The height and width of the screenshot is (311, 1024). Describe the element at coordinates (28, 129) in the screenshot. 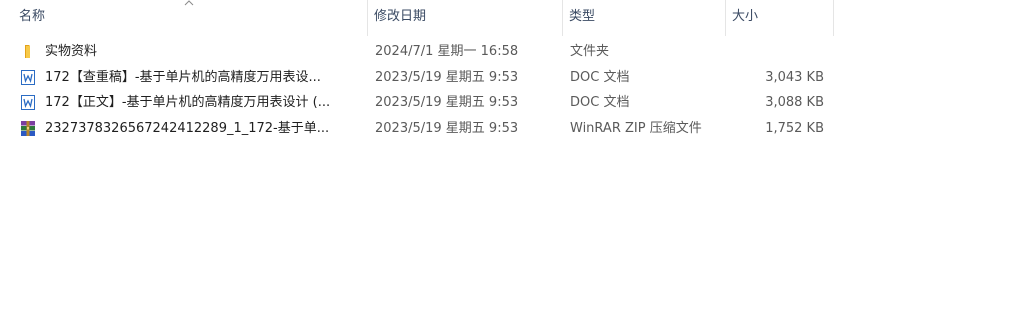

I see `winrar-archive-icon` at that location.